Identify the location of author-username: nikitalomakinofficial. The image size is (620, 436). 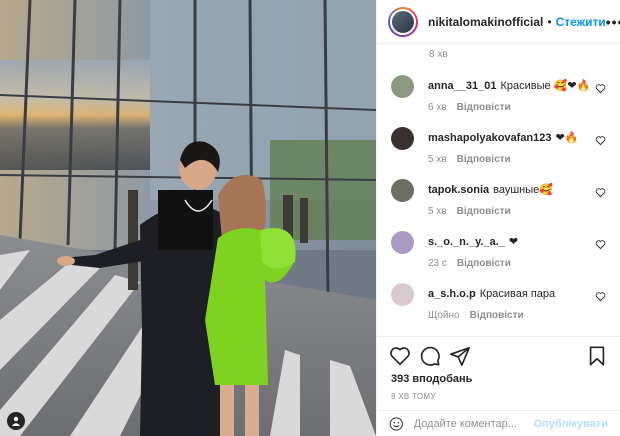
(485, 22).